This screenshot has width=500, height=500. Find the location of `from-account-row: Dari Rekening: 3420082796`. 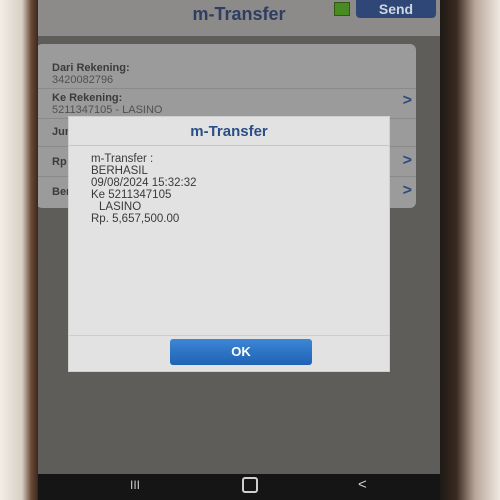

from-account-row: Dari Rekening: 3420082796 is located at coordinates (227, 73).